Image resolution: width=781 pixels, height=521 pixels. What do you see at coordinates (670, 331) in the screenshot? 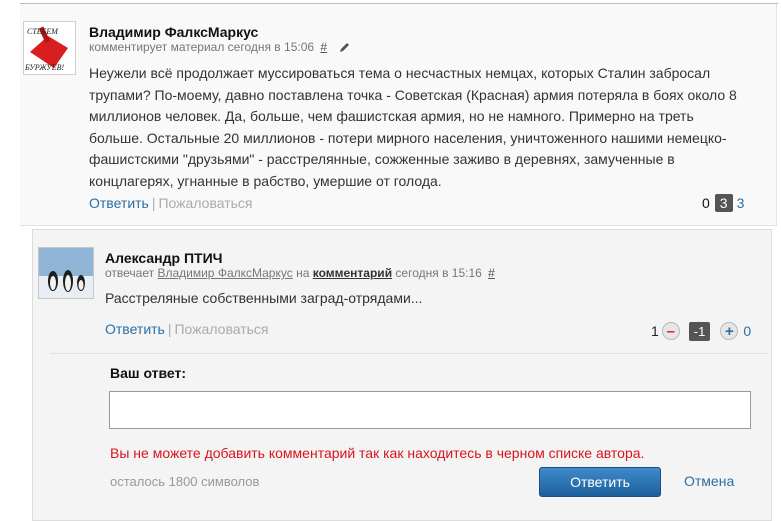
I see `vote-down-icon: –` at bounding box center [670, 331].